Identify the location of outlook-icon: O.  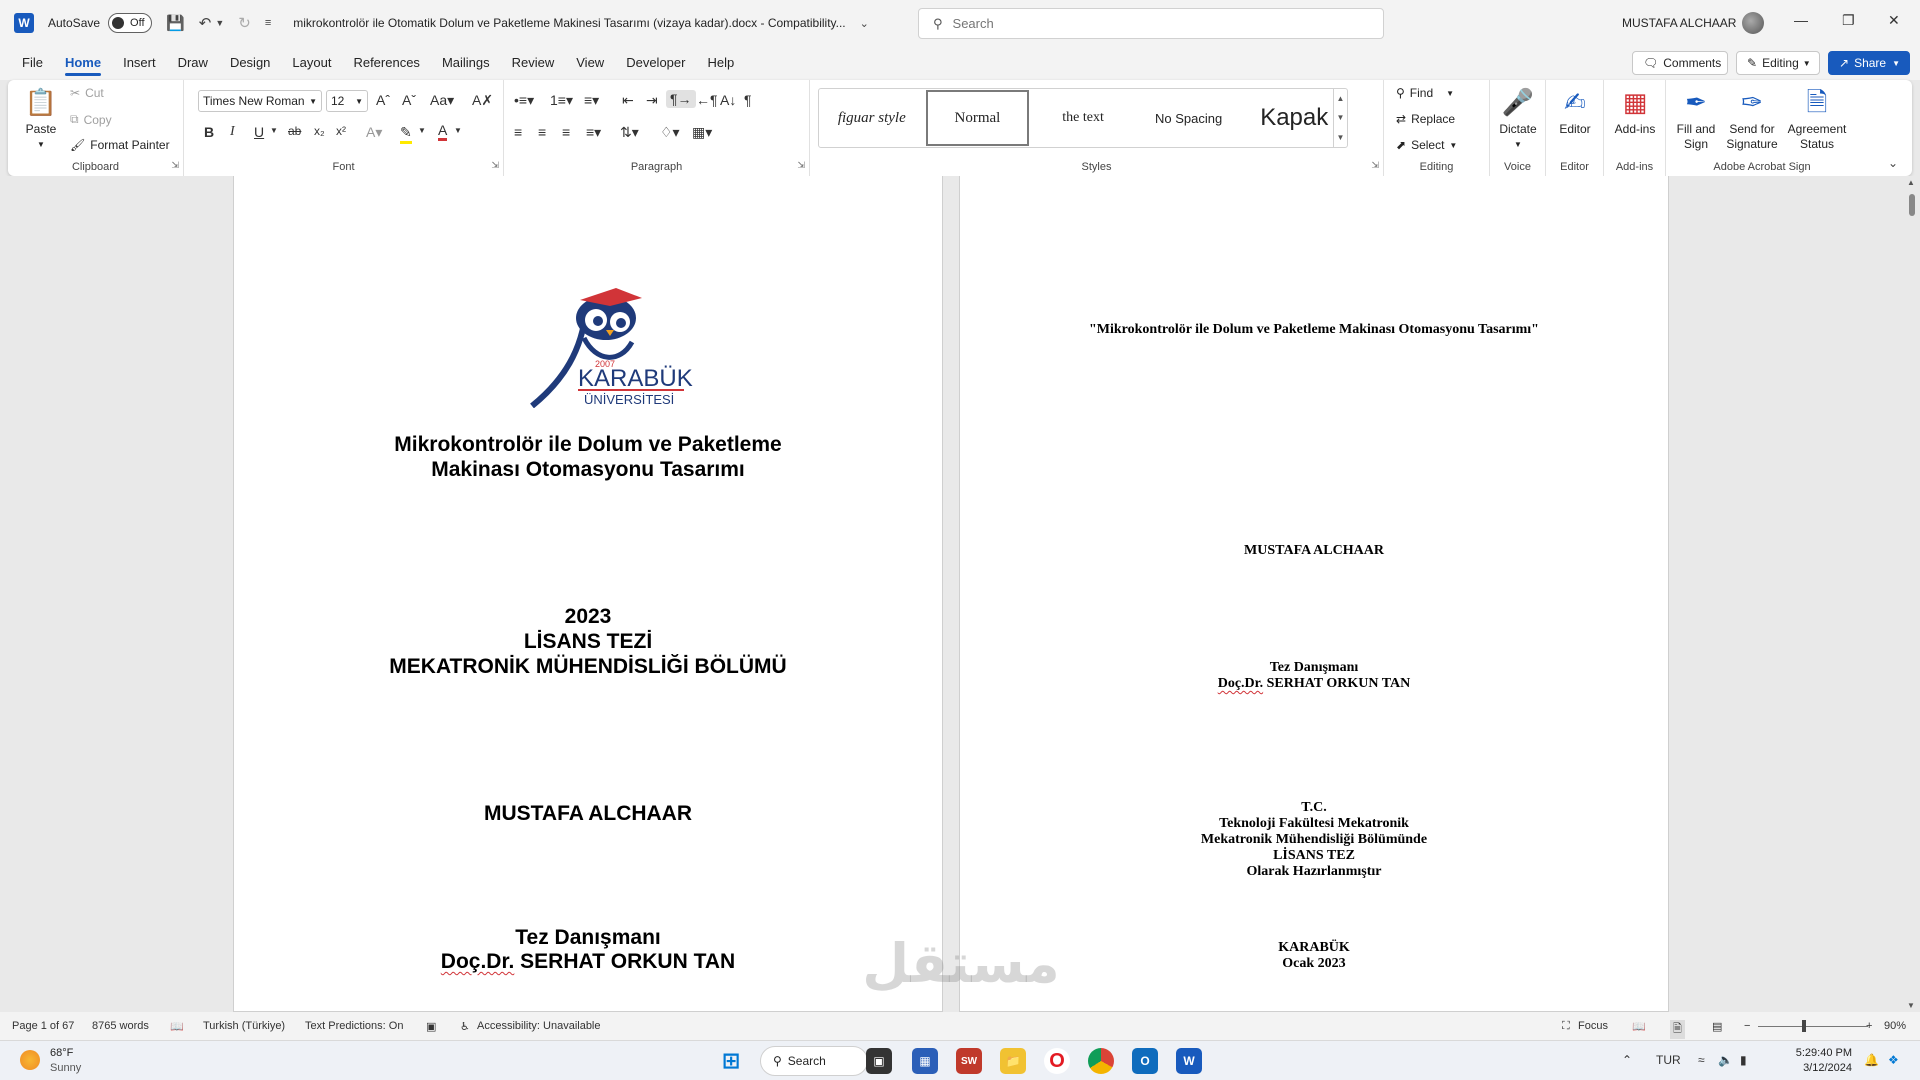
(1145, 1061).